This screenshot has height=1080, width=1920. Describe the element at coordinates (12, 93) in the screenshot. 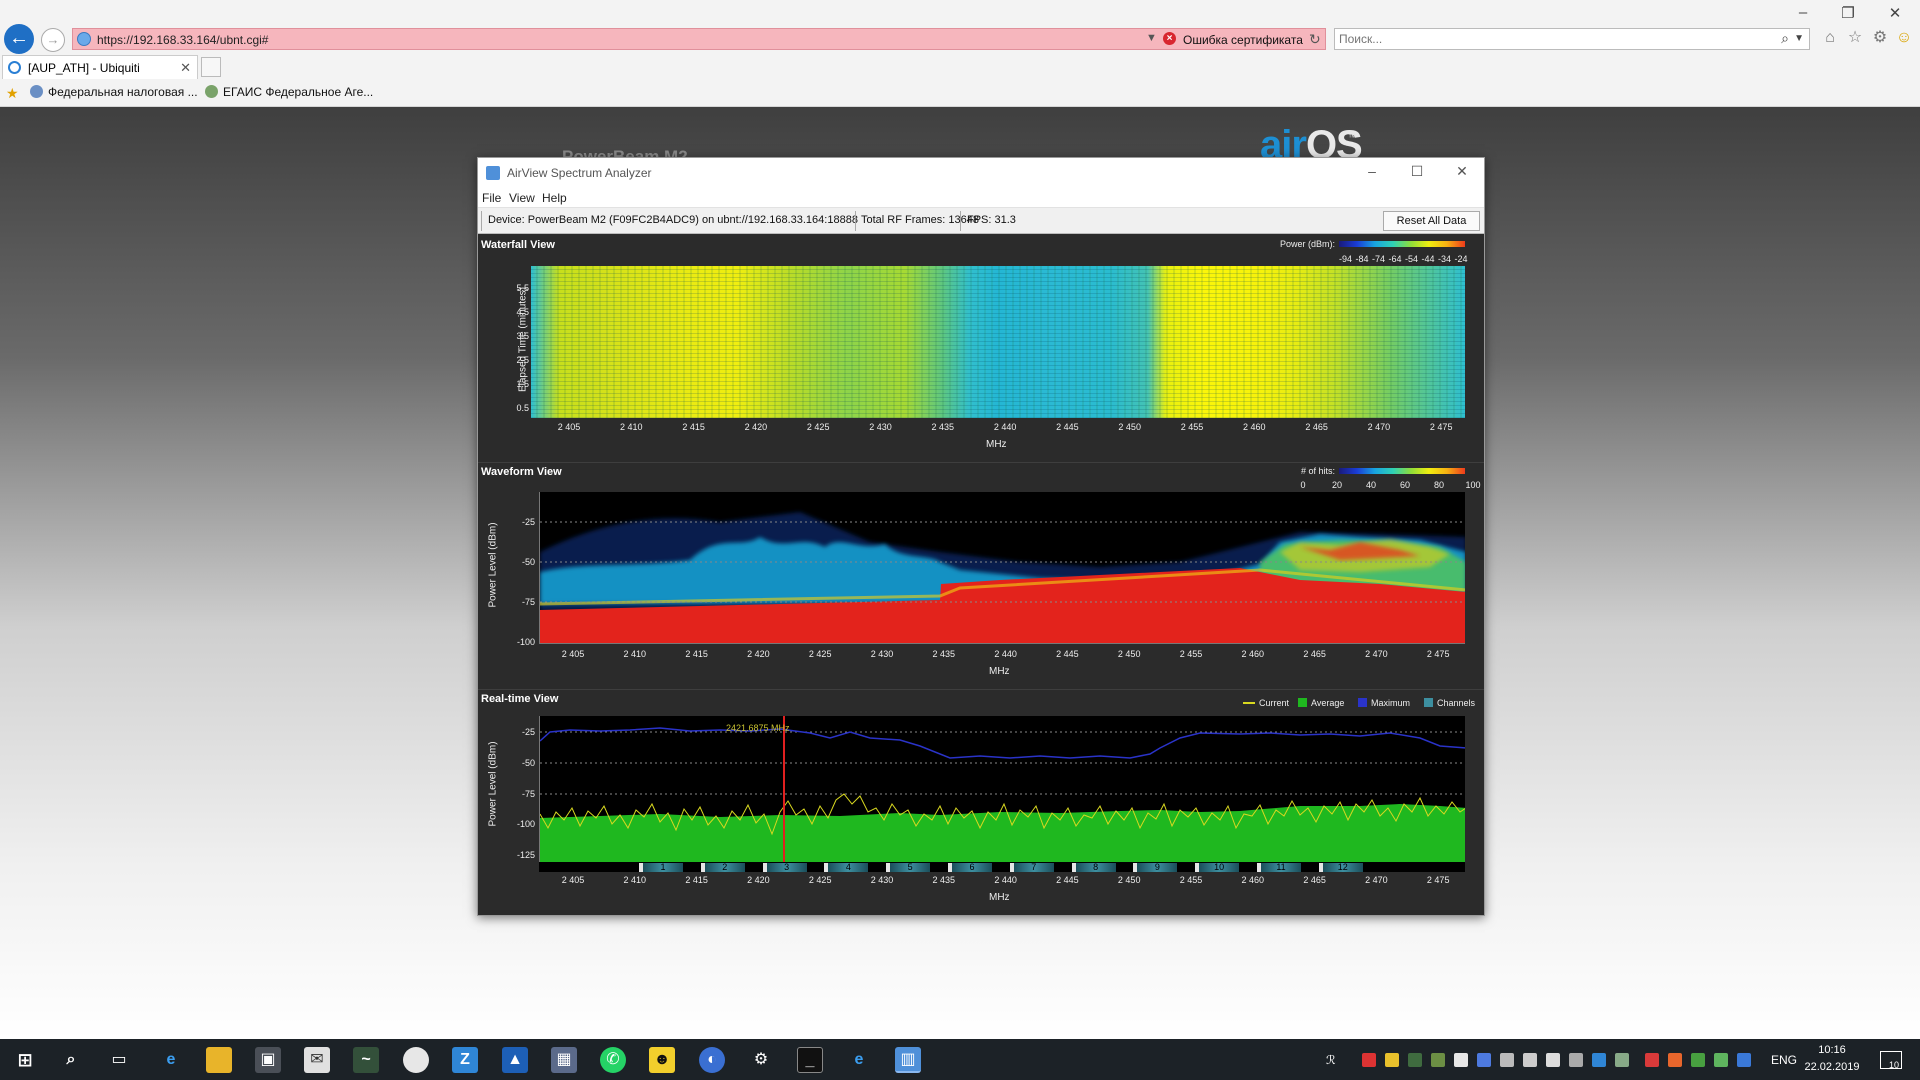

I see `add-favorite-star-icon: ★` at that location.